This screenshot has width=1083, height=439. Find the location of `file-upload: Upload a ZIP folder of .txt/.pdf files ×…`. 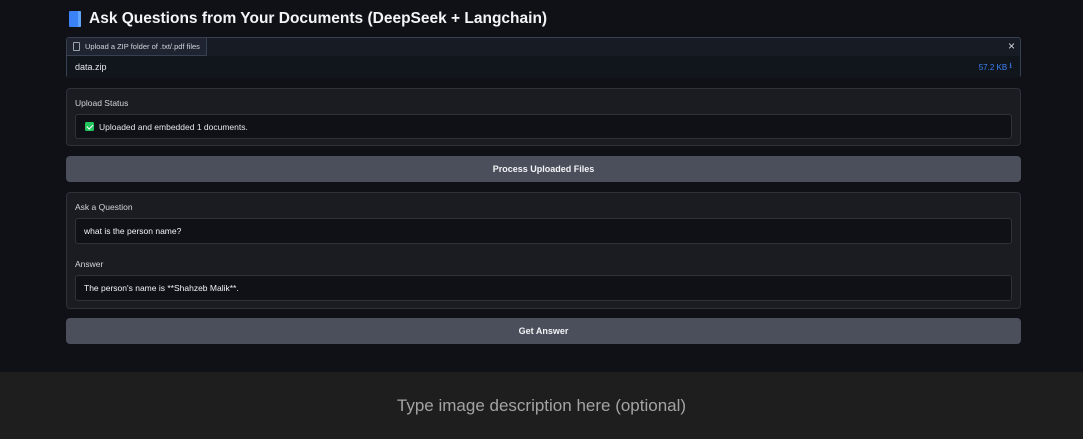

file-upload: Upload a ZIP folder of .txt/.pdf files ×… is located at coordinates (543, 57).